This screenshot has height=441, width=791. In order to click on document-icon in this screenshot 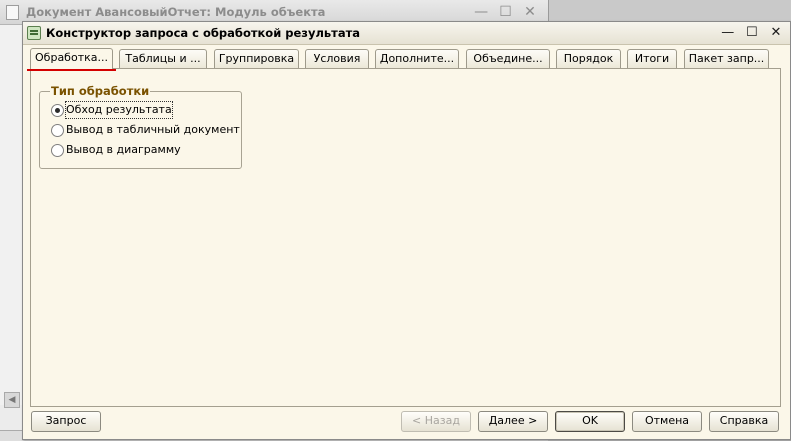, I will do `click(12, 12)`.